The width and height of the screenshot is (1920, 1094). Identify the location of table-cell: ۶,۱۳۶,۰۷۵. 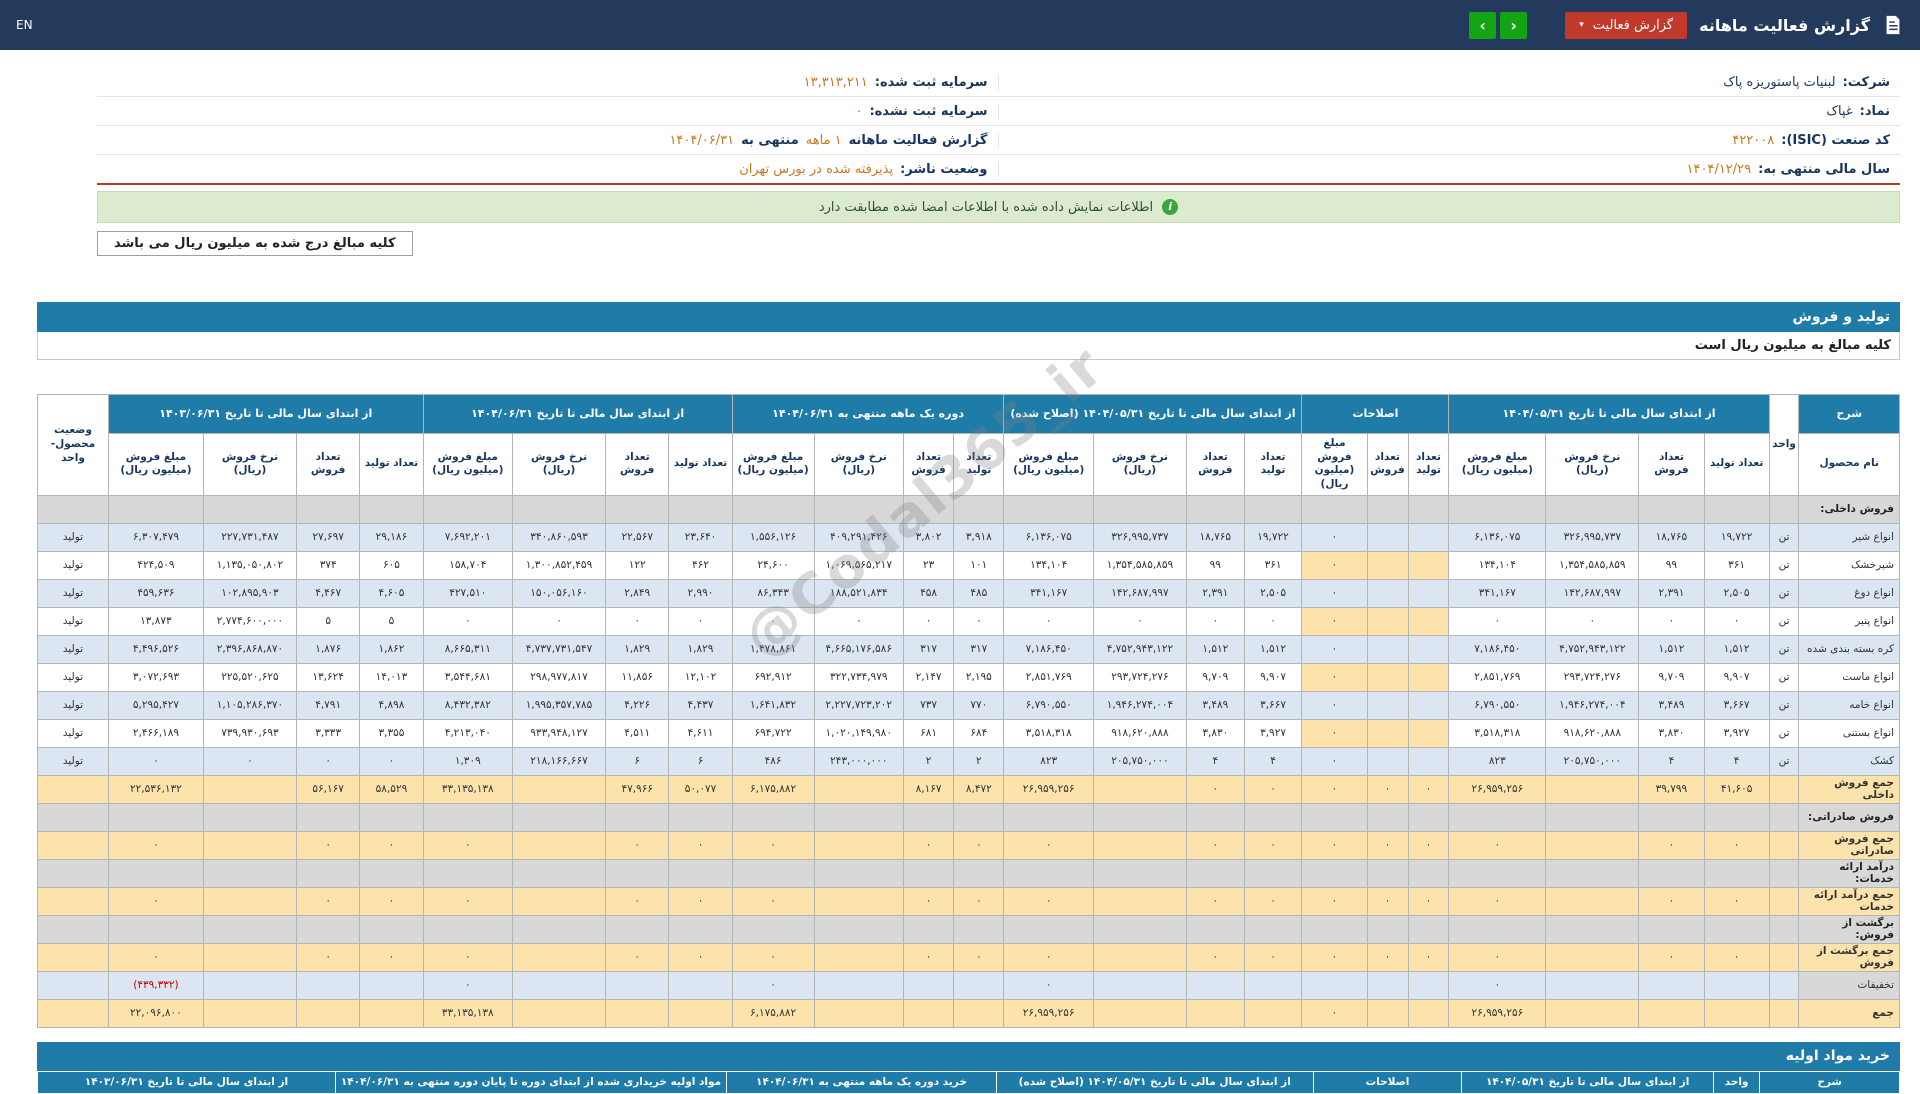
(1497, 537).